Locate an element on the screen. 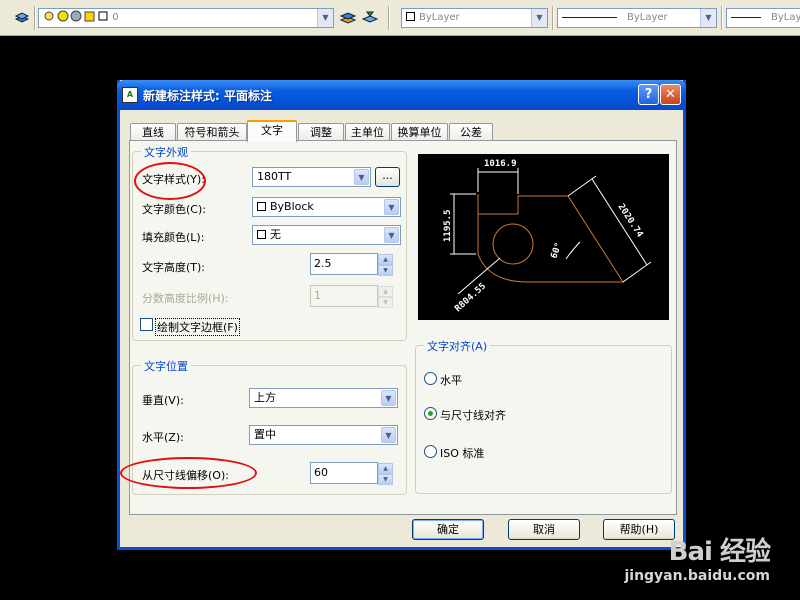 This screenshot has height=600, width=800. fraction-height-scale-label: 分数高度比例(H): is located at coordinates (185, 298).